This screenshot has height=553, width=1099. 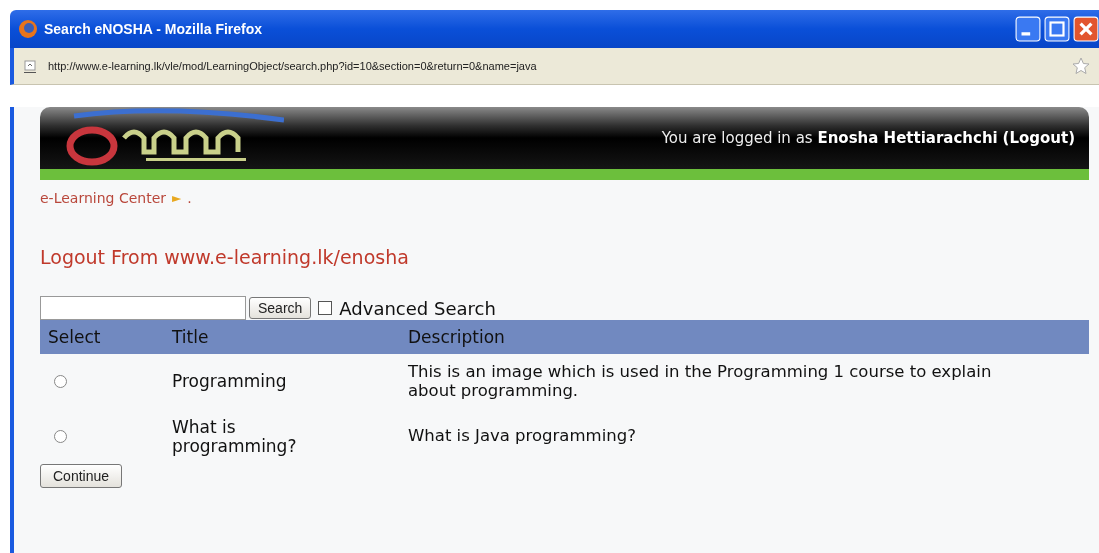 What do you see at coordinates (143, 308) in the screenshot?
I see `search-field` at bounding box center [143, 308].